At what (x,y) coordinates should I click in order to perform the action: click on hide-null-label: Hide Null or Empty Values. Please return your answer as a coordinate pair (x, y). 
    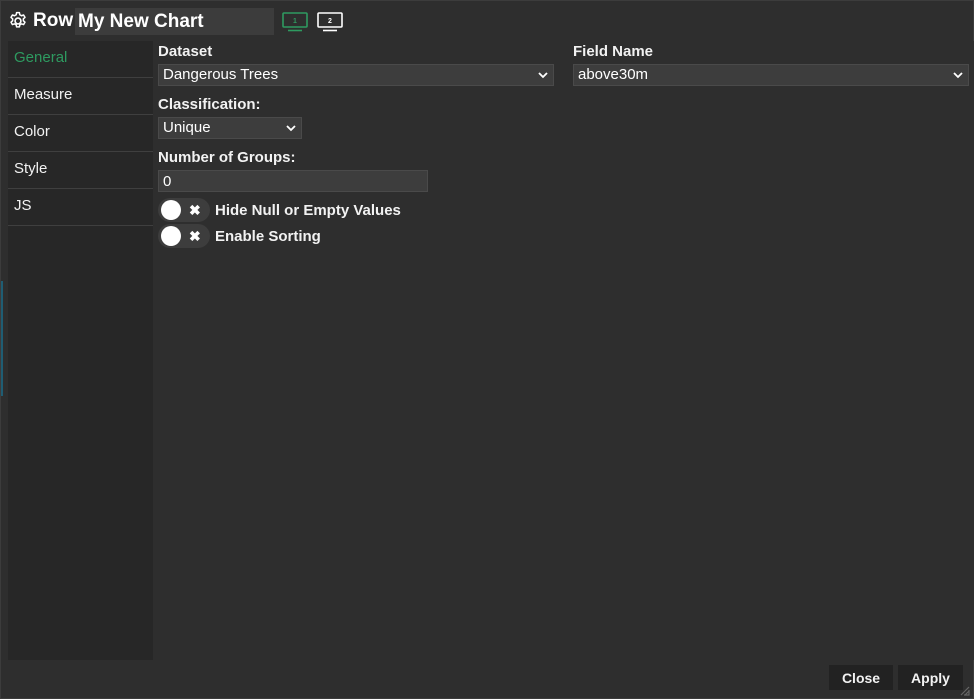
    Looking at the image, I should click on (308, 210).